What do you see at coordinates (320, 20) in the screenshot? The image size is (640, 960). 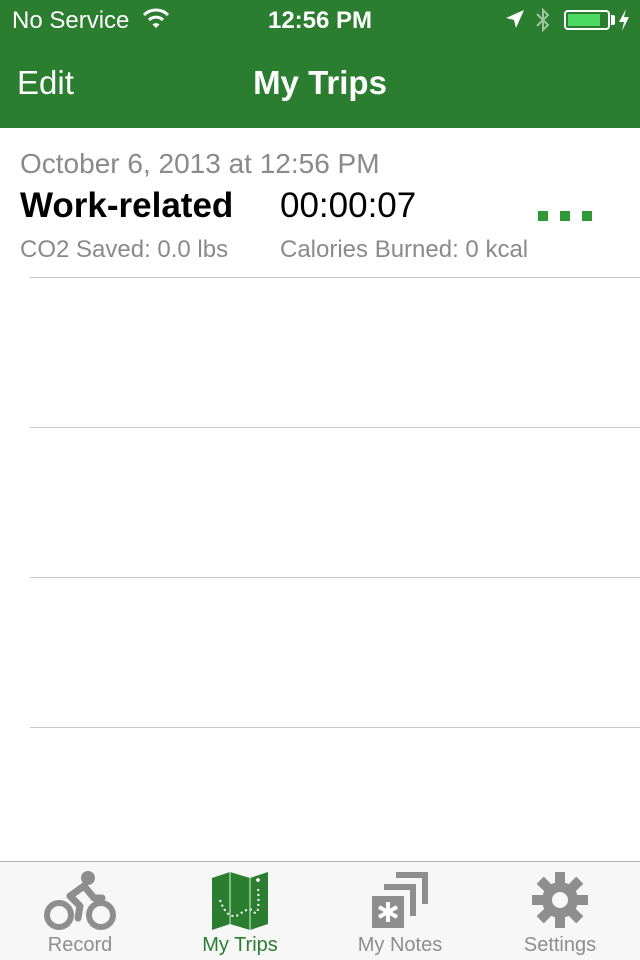 I see `status-bar: No Service 12:56 PM` at bounding box center [320, 20].